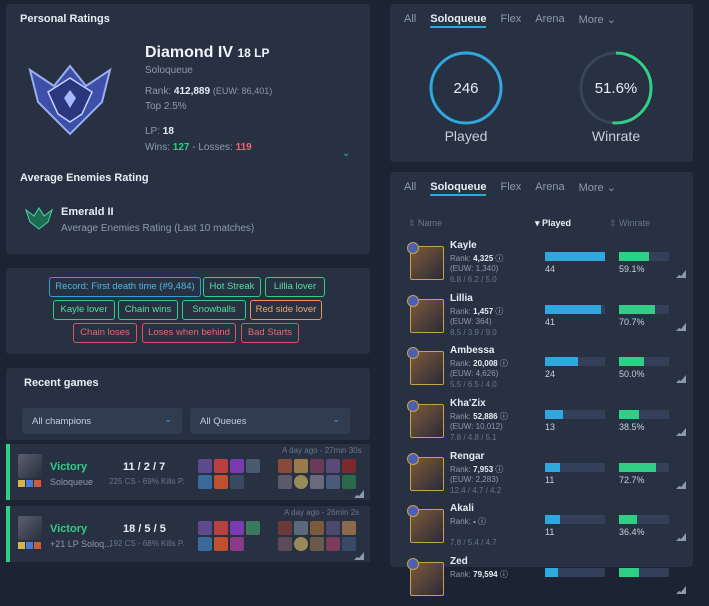  What do you see at coordinates (479, 574) in the screenshot?
I see `champion-rank: Rank: 79,594 ⓘ` at bounding box center [479, 574].